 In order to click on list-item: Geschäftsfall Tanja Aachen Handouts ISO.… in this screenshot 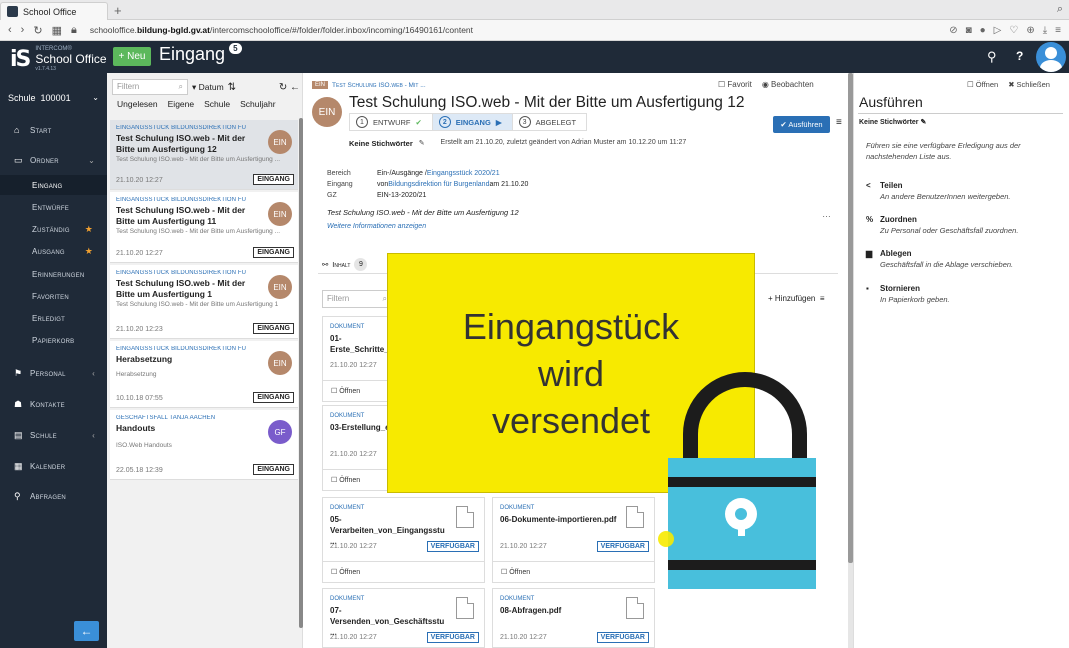, I will do `click(204, 445)`.